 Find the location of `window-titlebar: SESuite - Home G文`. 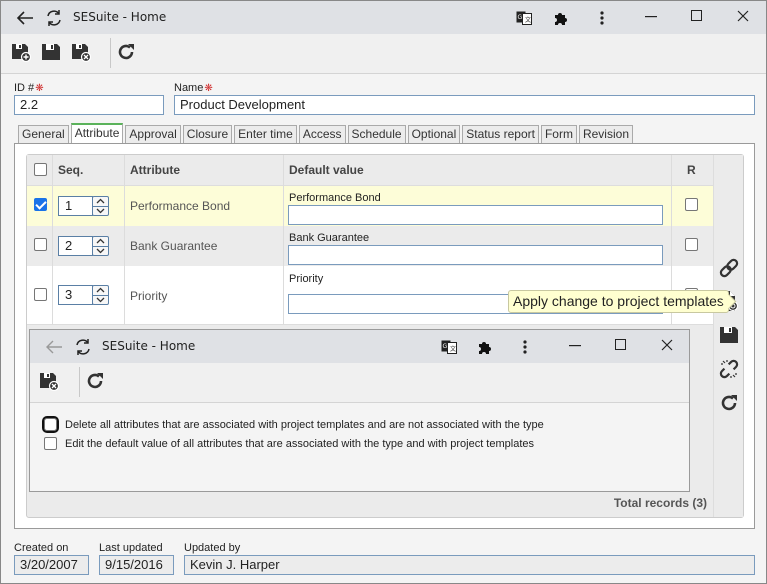

window-titlebar: SESuite - Home G文 is located at coordinates (383, 17).